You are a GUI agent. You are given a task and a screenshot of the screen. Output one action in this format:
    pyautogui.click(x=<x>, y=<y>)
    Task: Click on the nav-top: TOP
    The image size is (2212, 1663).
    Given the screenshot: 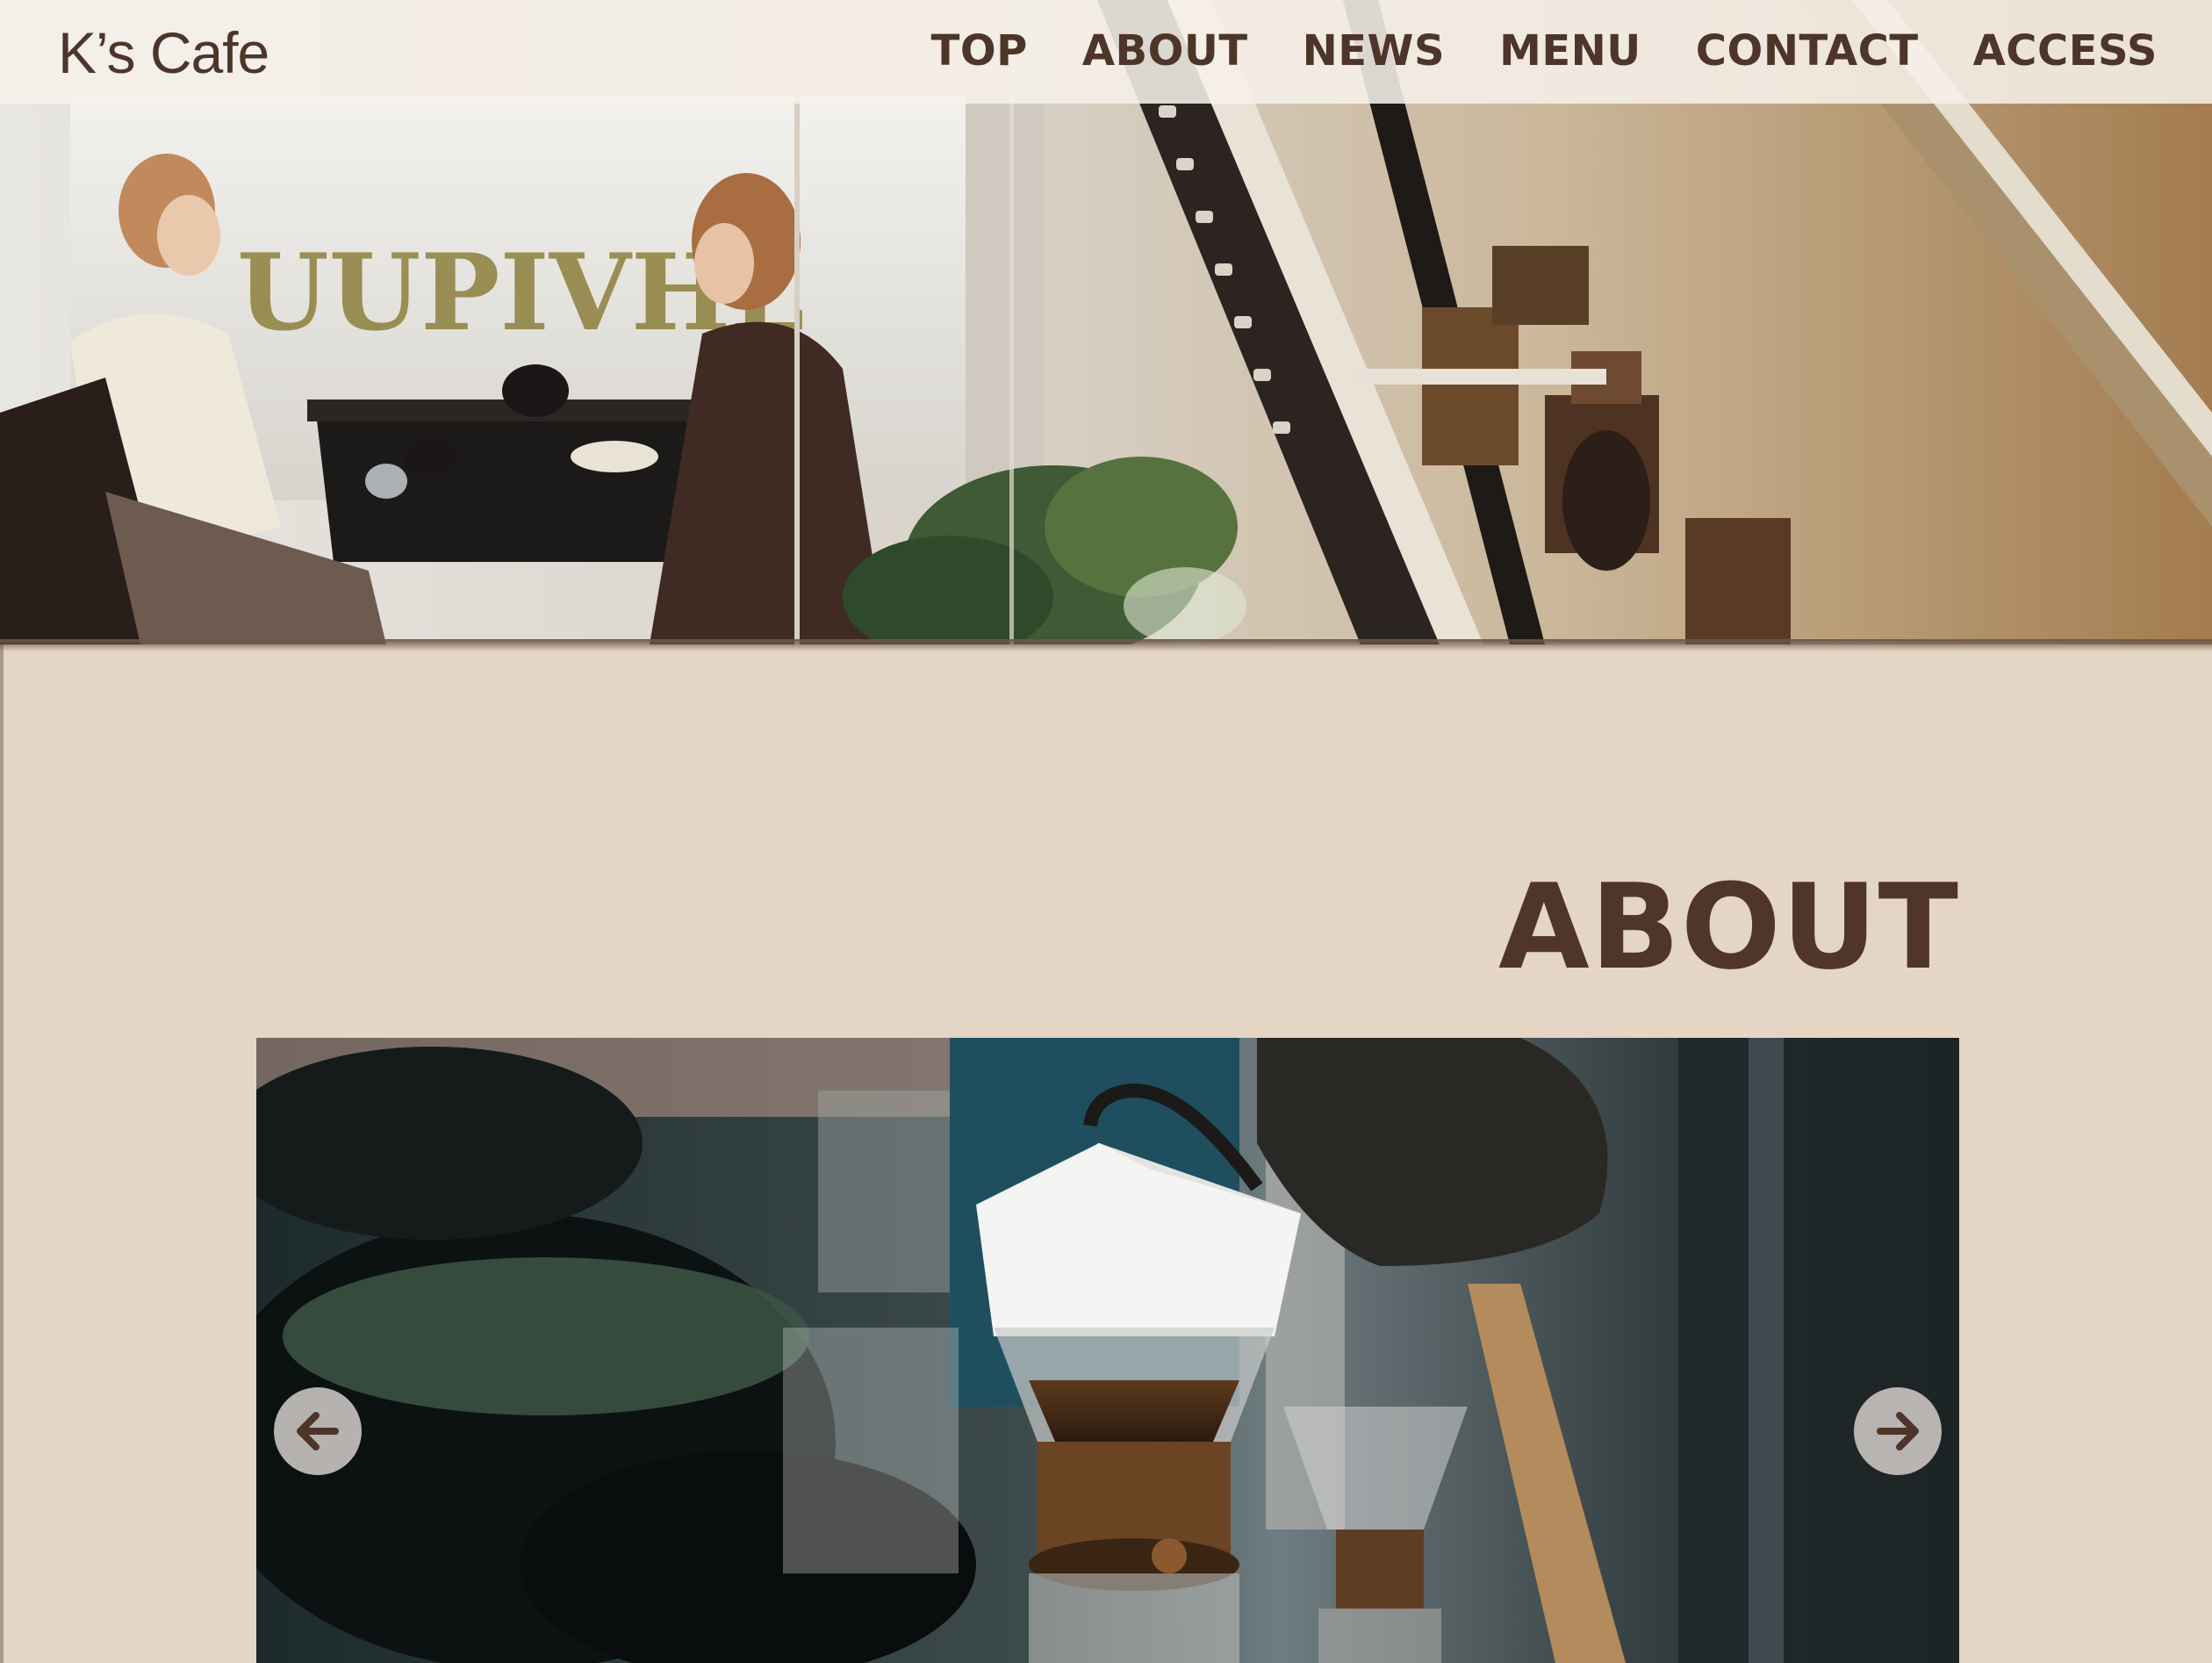 What is the action you would take?
    pyautogui.click(x=979, y=51)
    